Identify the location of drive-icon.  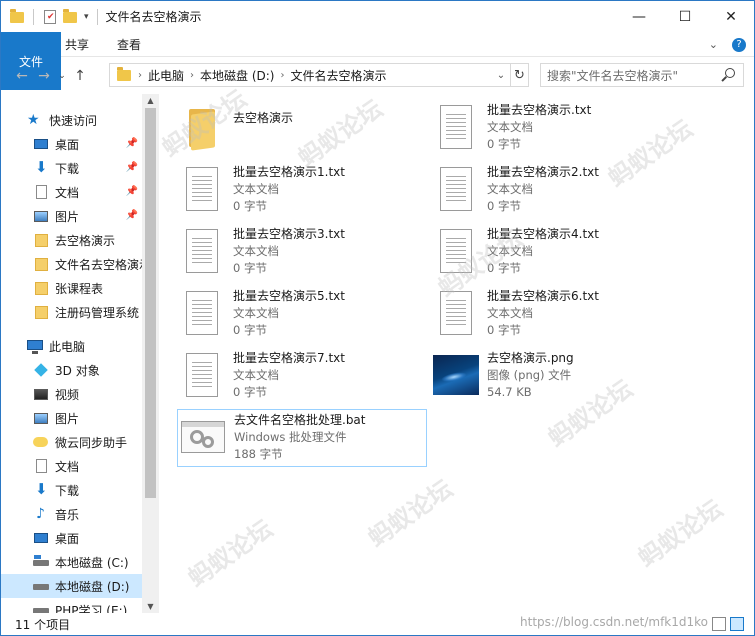
(41, 607).